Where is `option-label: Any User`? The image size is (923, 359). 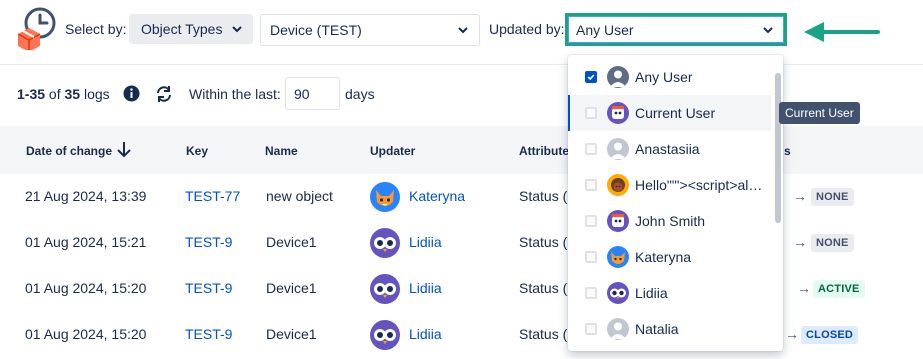 option-label: Any User is located at coordinates (664, 77).